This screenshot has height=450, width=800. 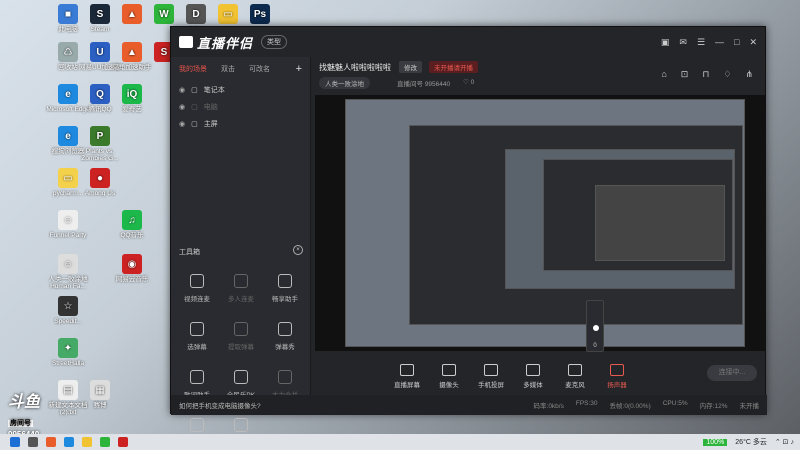 I want to click on category-selector: 人类一败涂地, so click(x=344, y=83).